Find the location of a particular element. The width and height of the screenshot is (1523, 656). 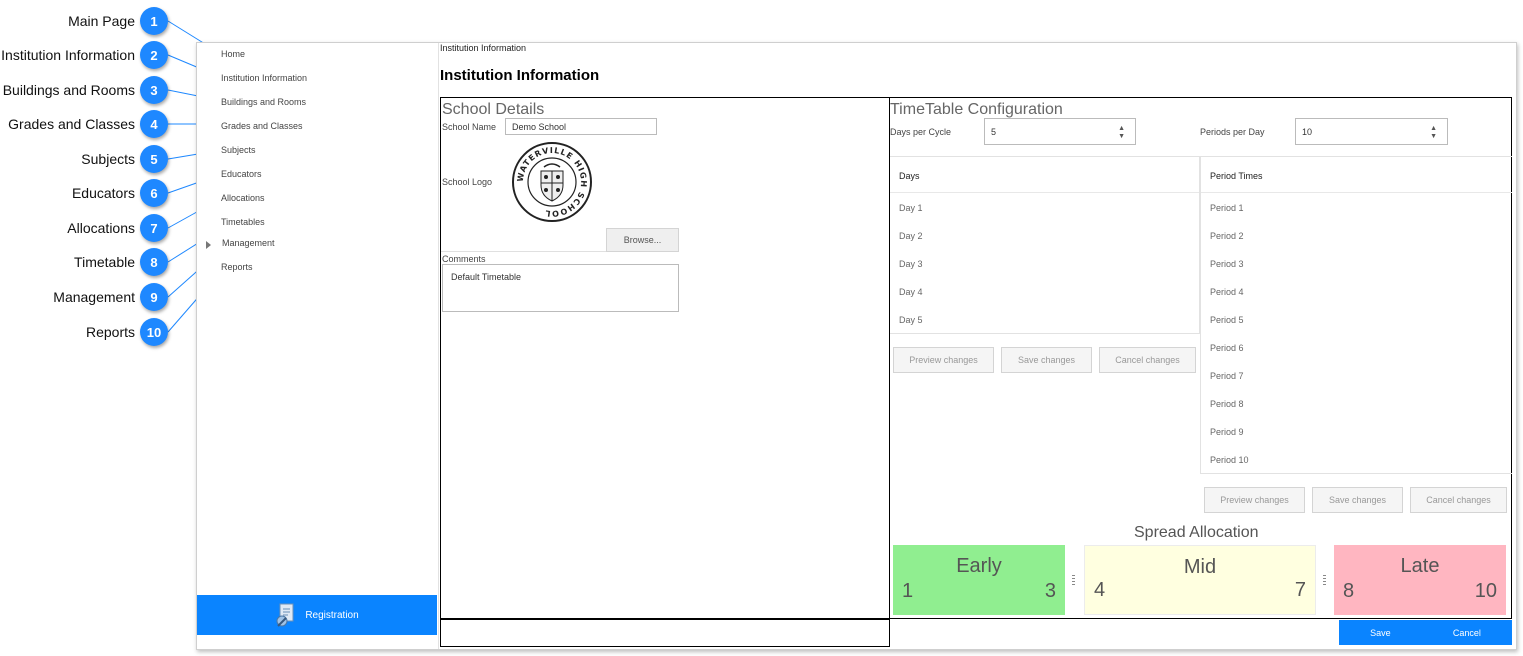

expand-arrow-icon is located at coordinates (208, 245).